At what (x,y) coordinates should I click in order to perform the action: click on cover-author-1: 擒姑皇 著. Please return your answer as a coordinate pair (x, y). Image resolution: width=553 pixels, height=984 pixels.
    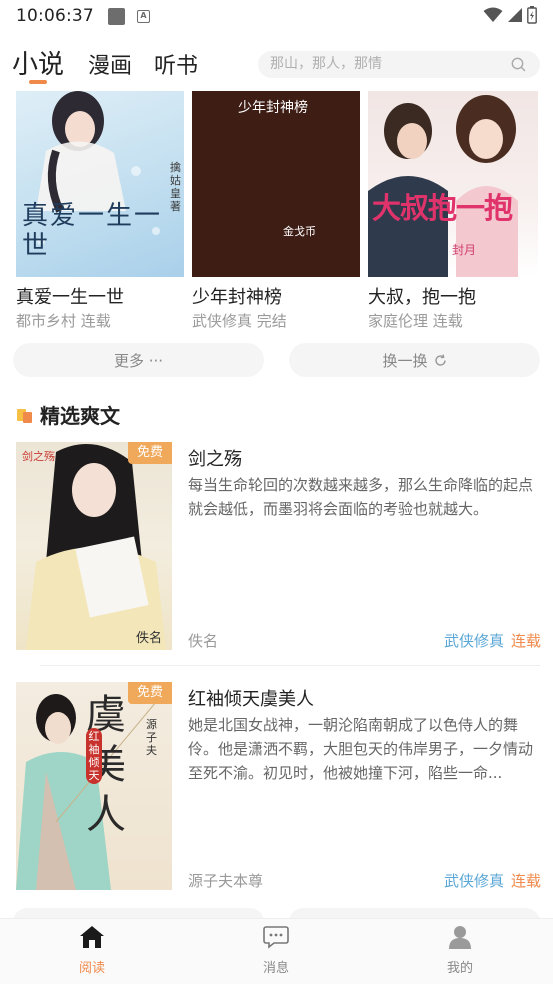
    Looking at the image, I should click on (175, 187).